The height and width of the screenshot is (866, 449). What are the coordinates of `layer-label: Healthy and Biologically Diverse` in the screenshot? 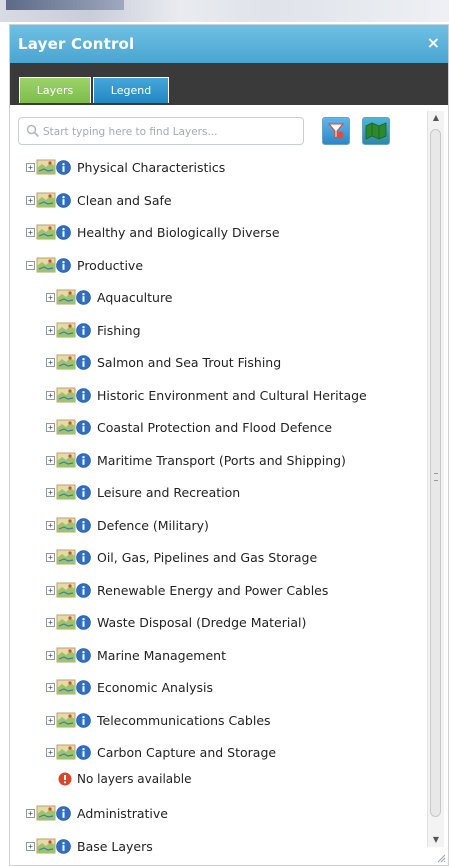 It's located at (178, 232).